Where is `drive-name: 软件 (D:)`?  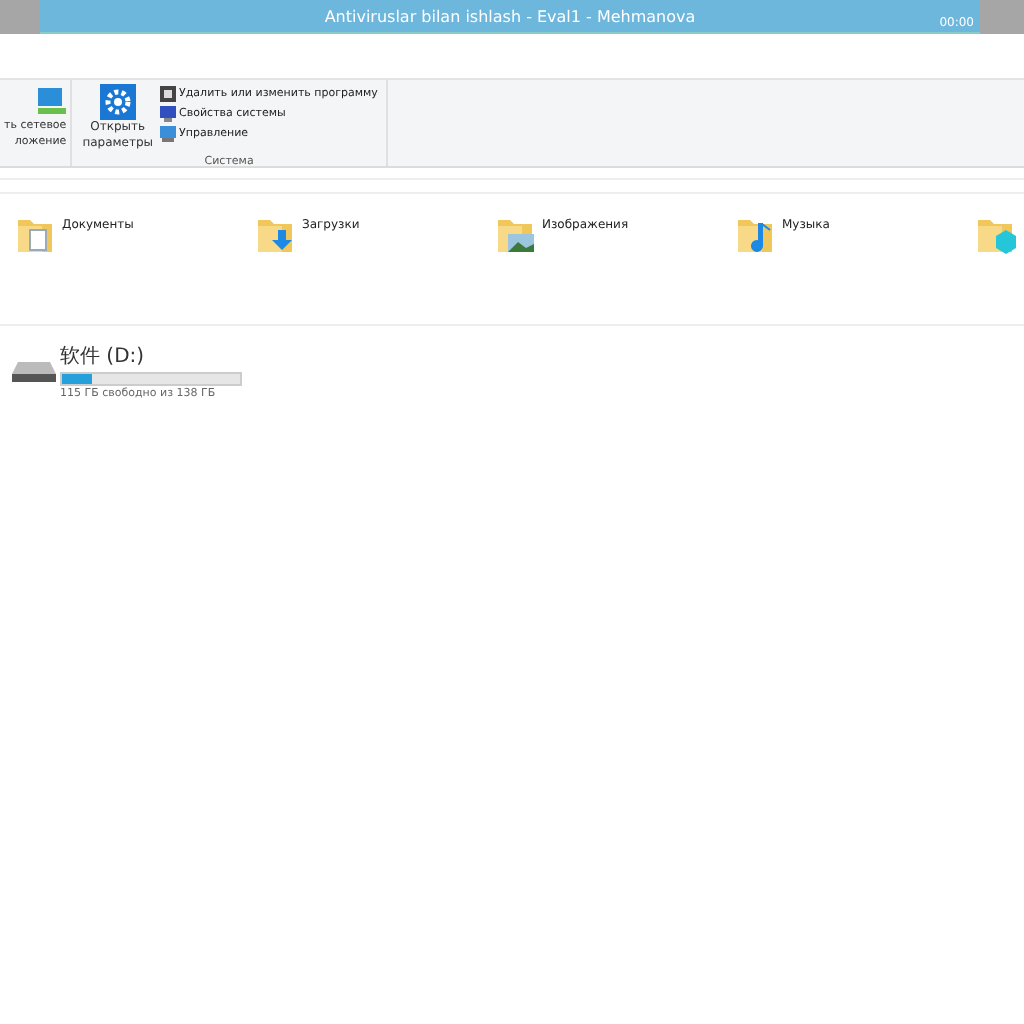
drive-name: 软件 (D:) is located at coordinates (103, 357).